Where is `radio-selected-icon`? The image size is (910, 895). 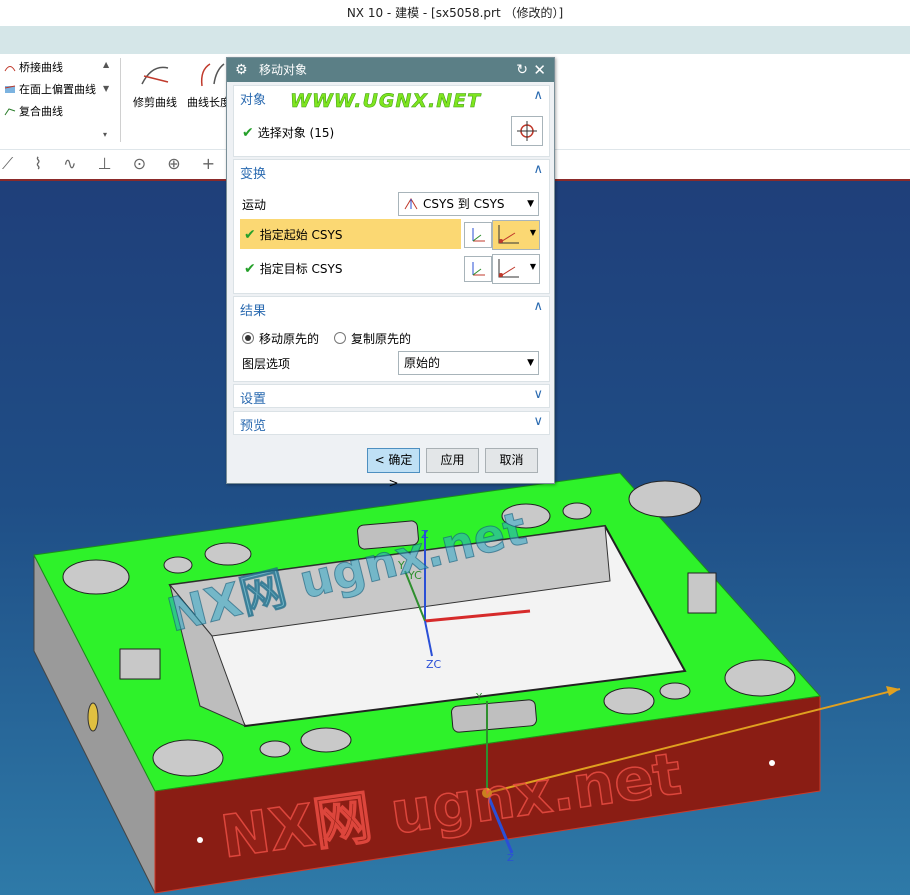
radio-selected-icon is located at coordinates (248, 338).